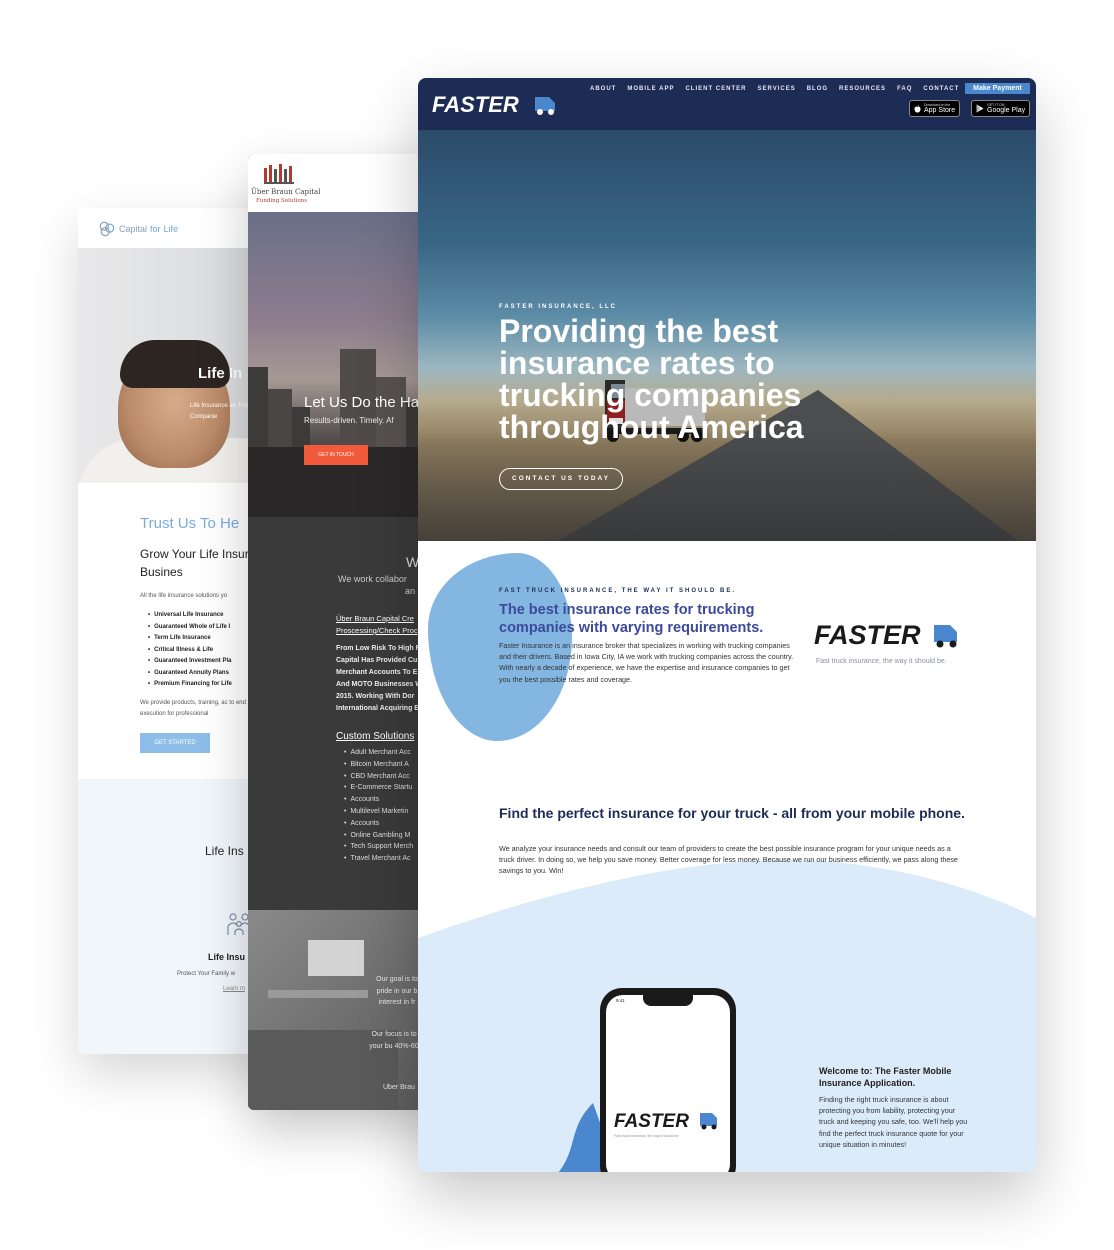  What do you see at coordinates (378, 648) in the screenshot?
I see `uber-para-line: From Low Risk To High R` at bounding box center [378, 648].